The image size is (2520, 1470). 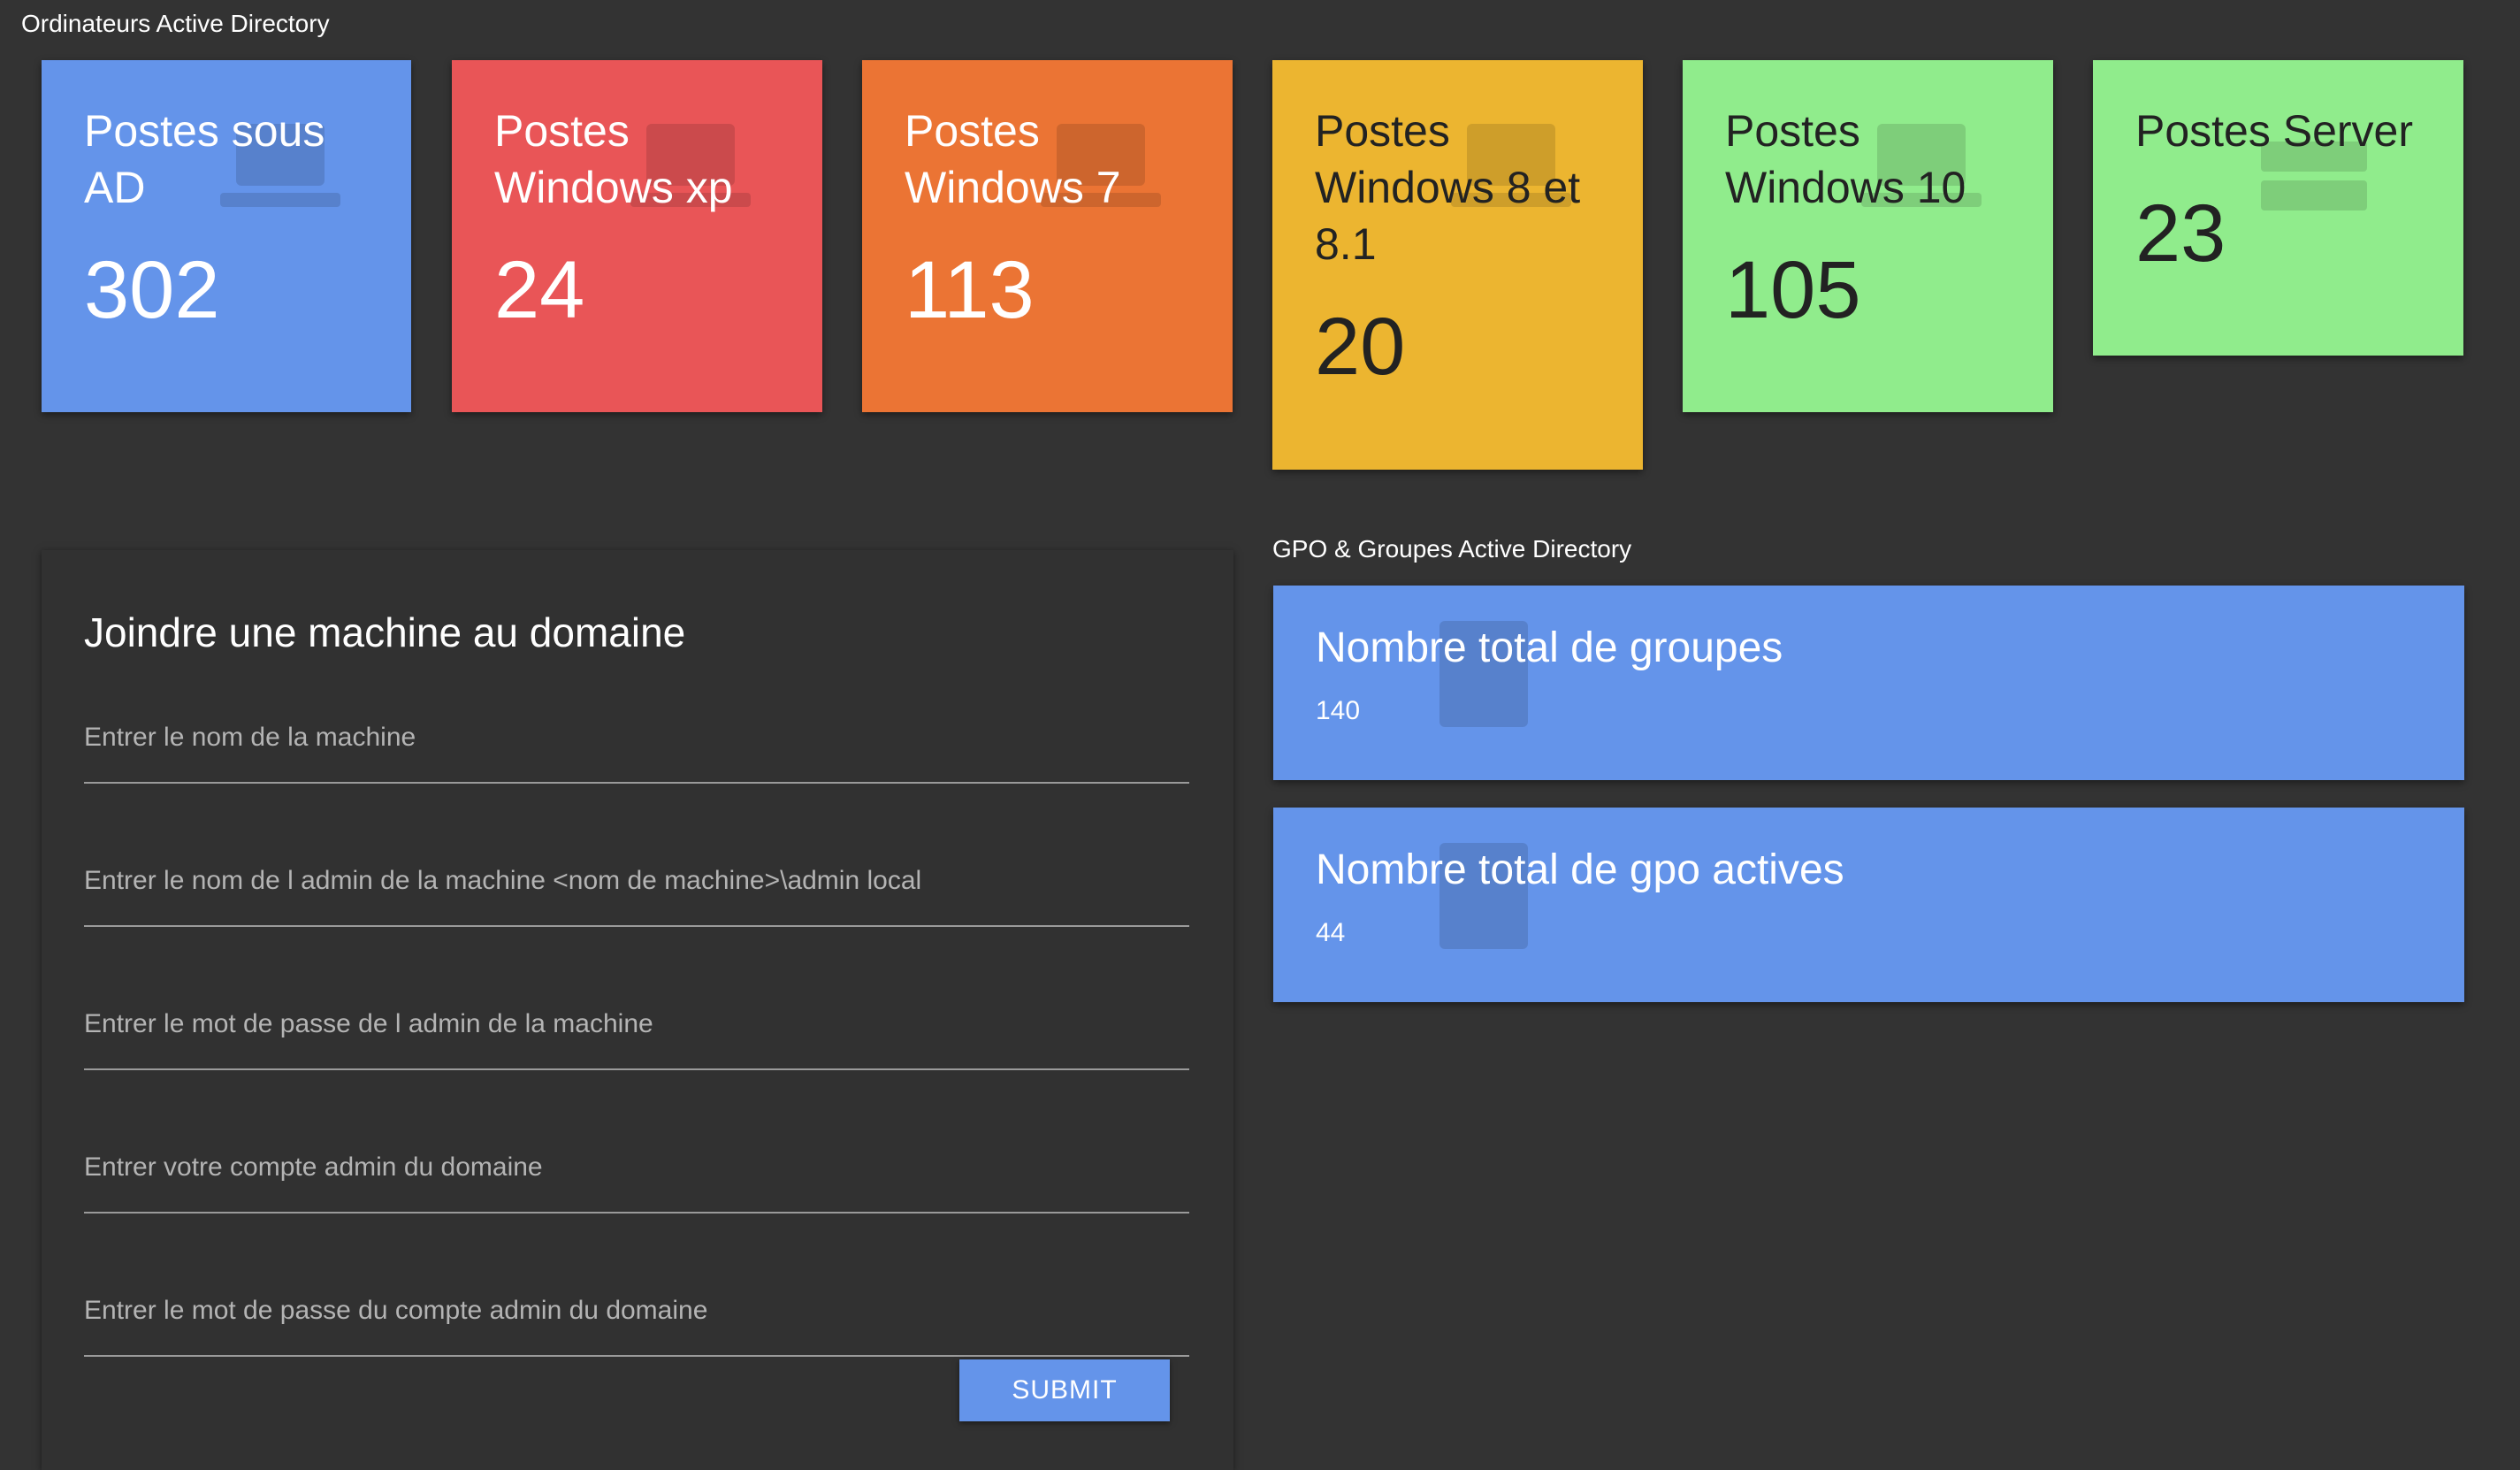 I want to click on card-value: 23, so click(x=2180, y=233).